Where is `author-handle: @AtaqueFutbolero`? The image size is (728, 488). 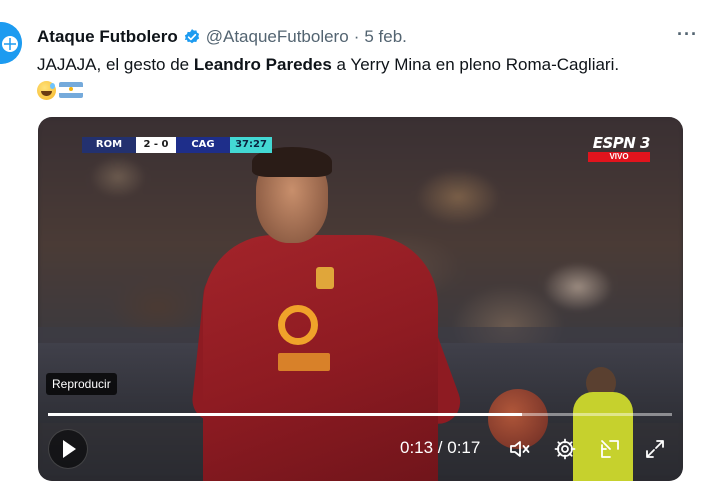
author-handle: @AtaqueFutbolero is located at coordinates (277, 37).